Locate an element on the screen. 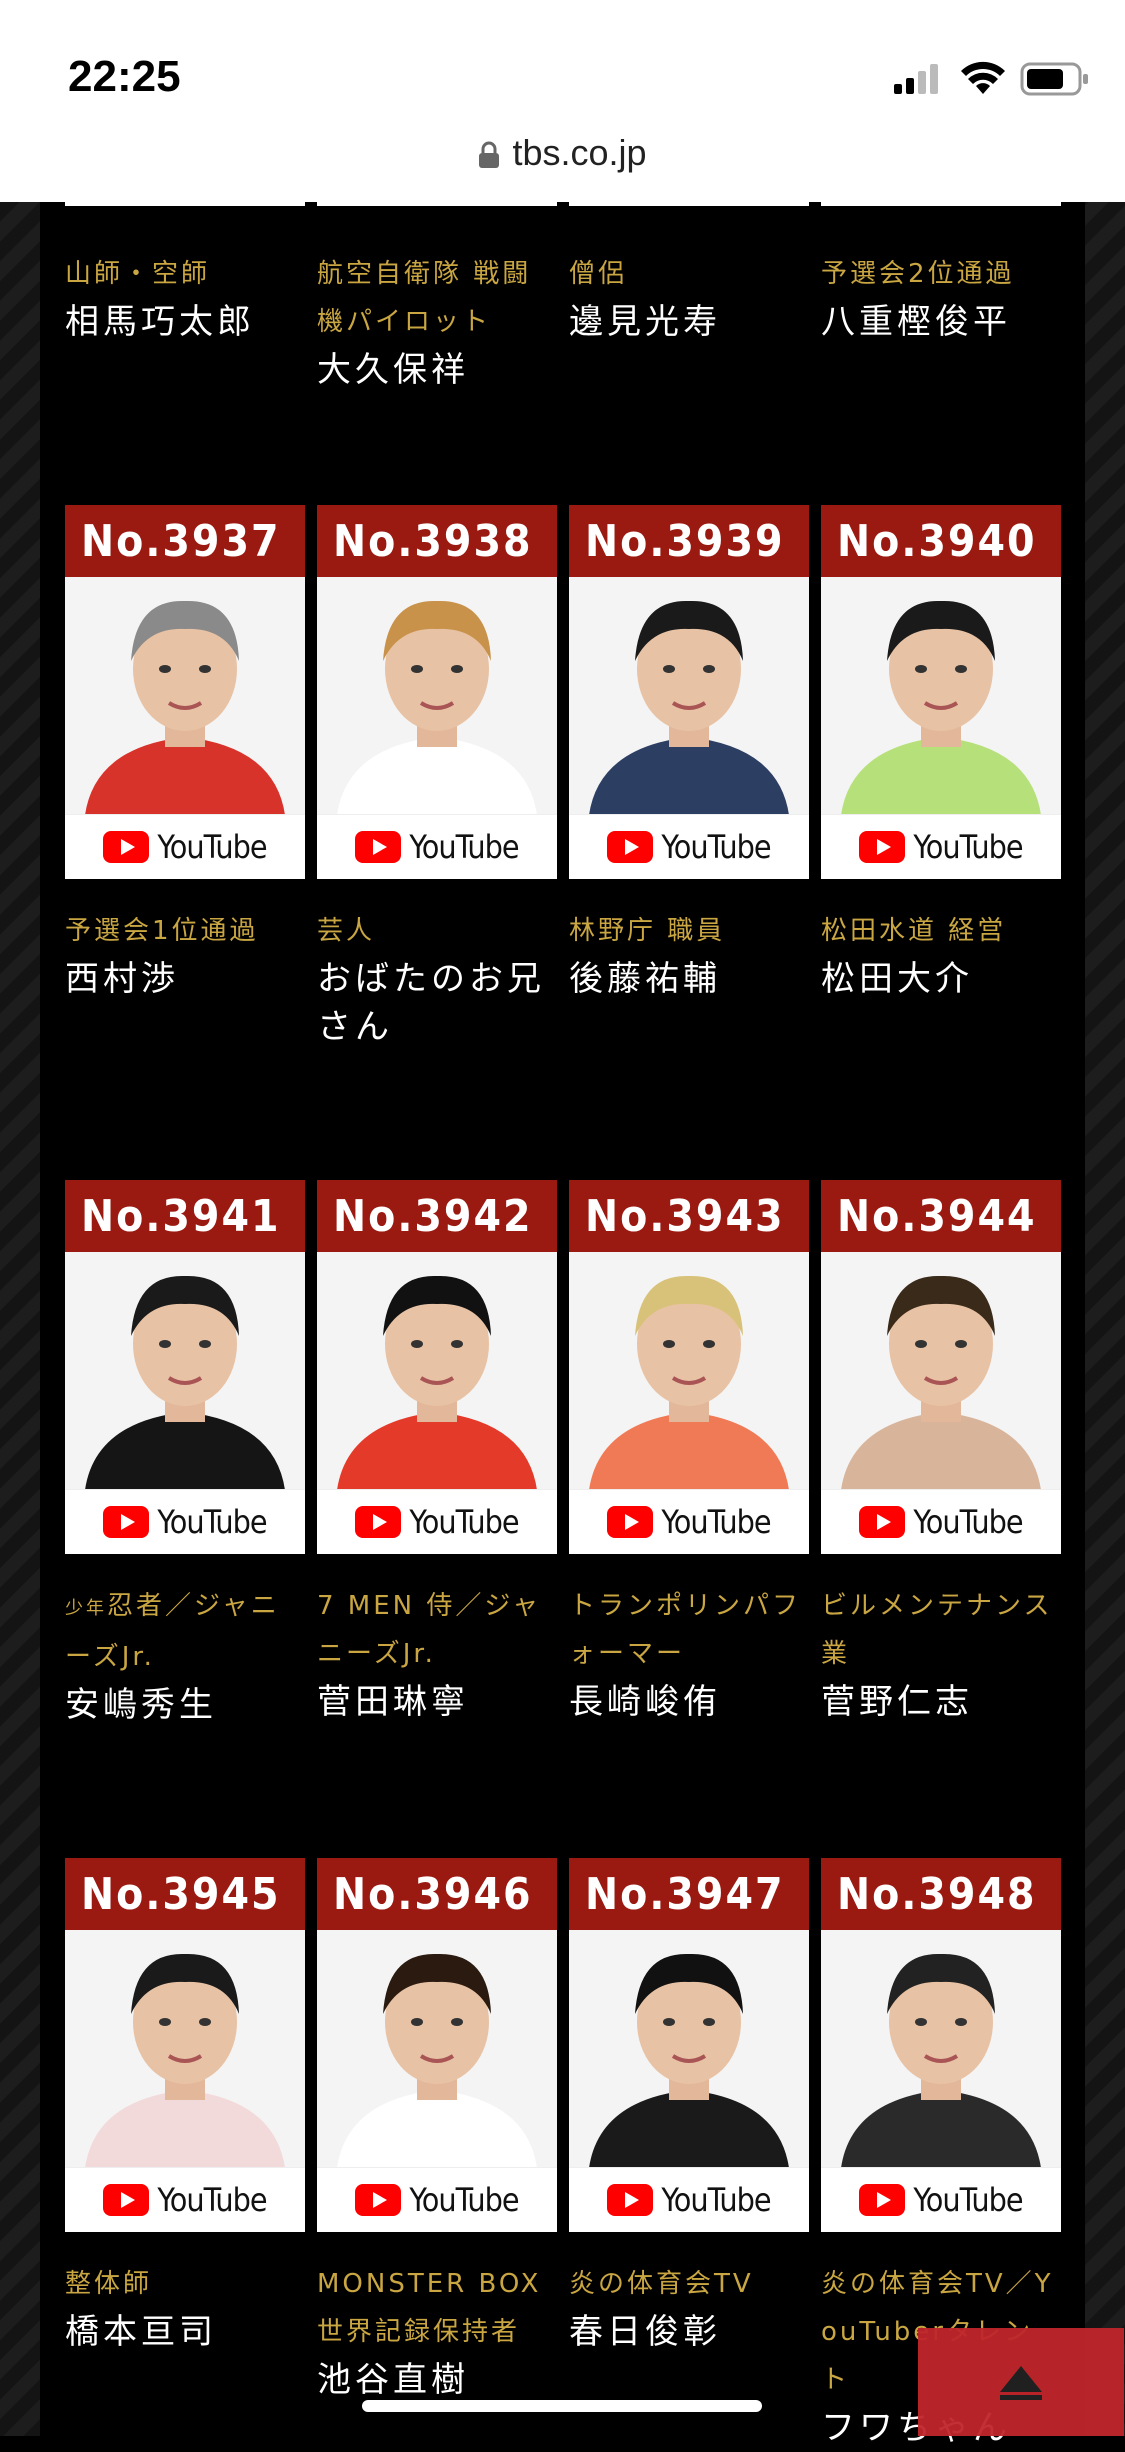 This screenshot has height=2452, width=1125. competitor-name: 松田大介 is located at coordinates (897, 979).